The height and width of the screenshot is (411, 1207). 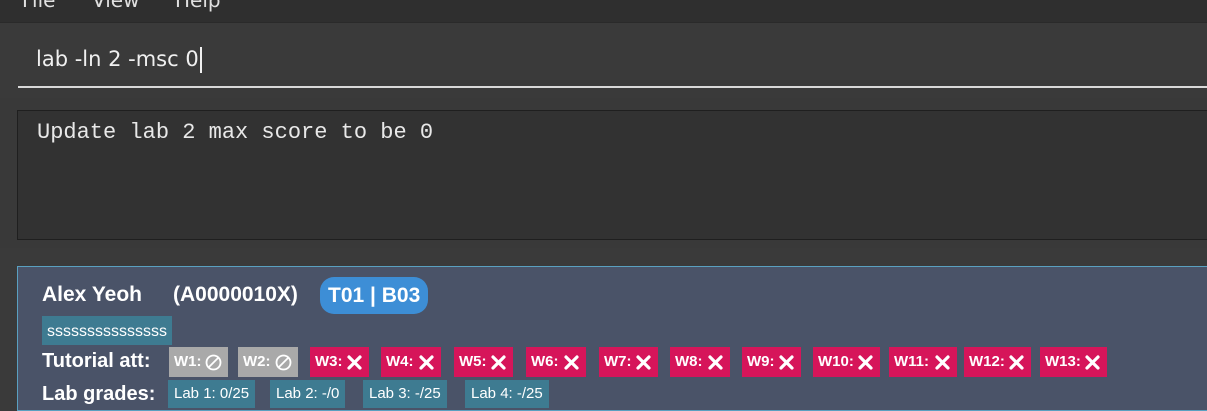 What do you see at coordinates (912, 361) in the screenshot?
I see `attendance-week-label: W11:` at bounding box center [912, 361].